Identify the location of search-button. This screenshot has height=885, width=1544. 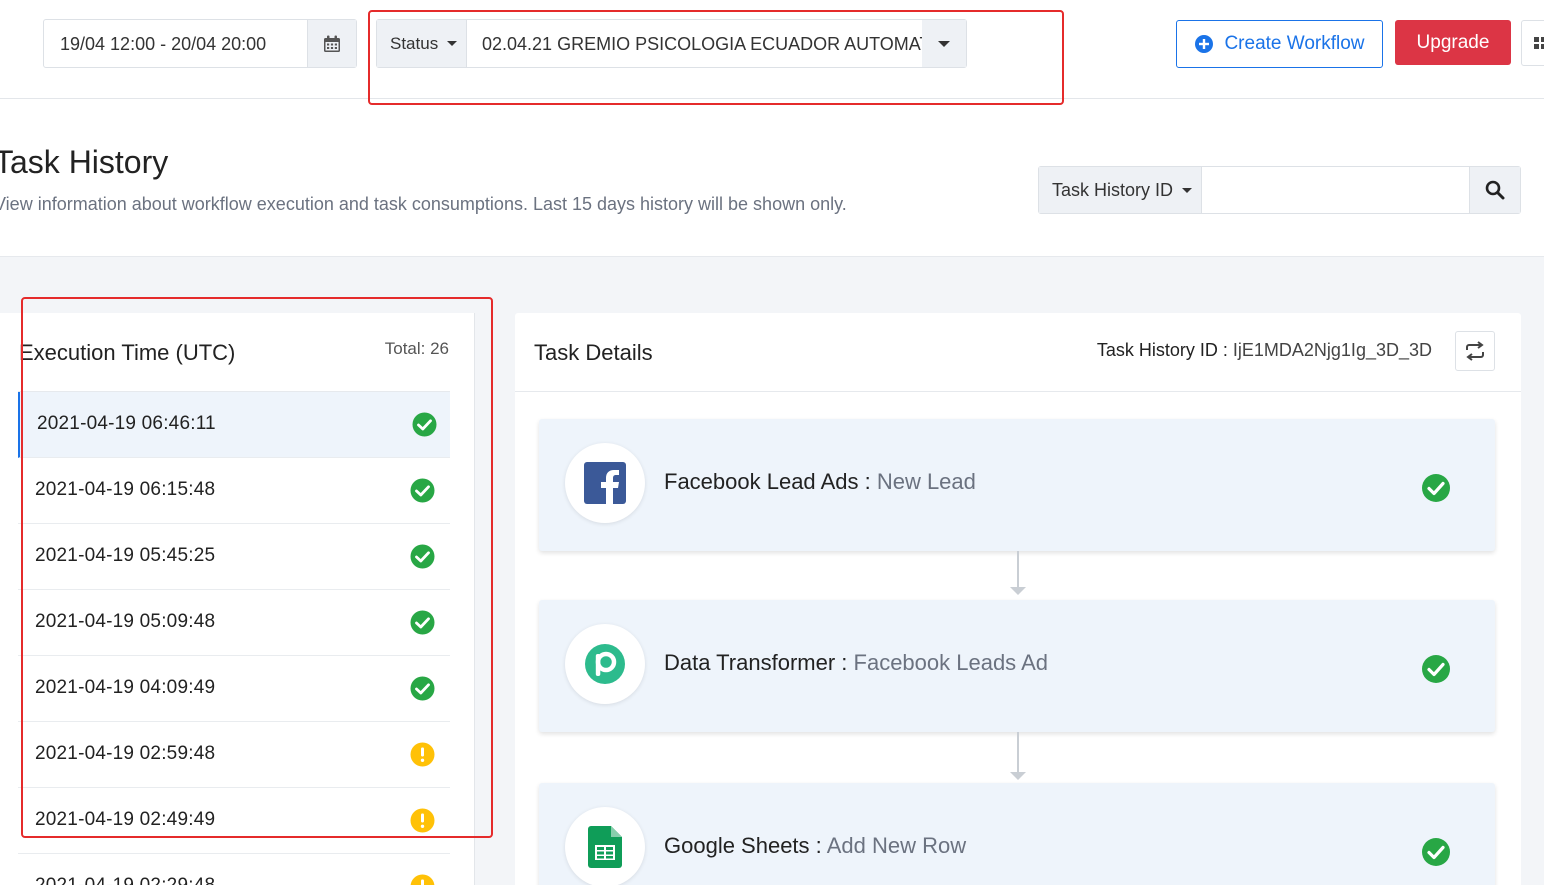
(1494, 190).